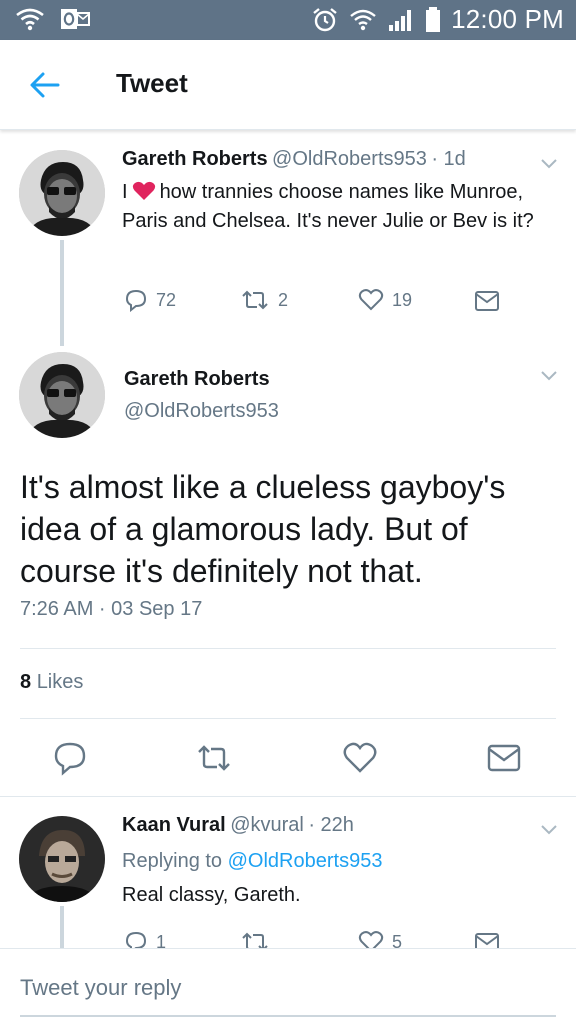  What do you see at coordinates (30, 19) in the screenshot?
I see `wifi-call-icon` at bounding box center [30, 19].